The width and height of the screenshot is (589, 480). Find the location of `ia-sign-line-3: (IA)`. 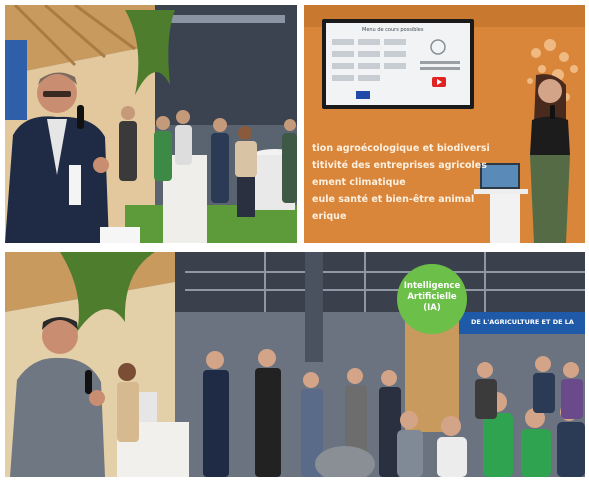

ia-sign-line-3: (IA) is located at coordinates (432, 308).